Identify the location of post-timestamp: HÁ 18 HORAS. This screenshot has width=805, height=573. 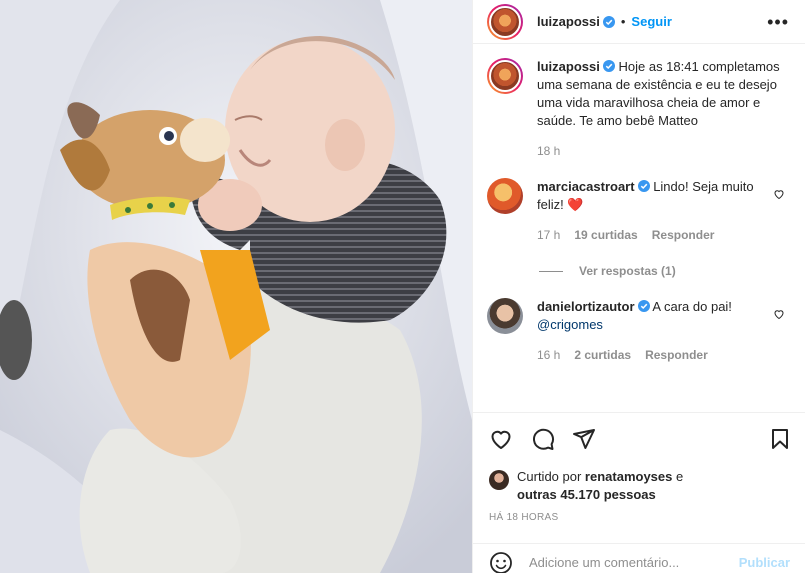
(523, 517).